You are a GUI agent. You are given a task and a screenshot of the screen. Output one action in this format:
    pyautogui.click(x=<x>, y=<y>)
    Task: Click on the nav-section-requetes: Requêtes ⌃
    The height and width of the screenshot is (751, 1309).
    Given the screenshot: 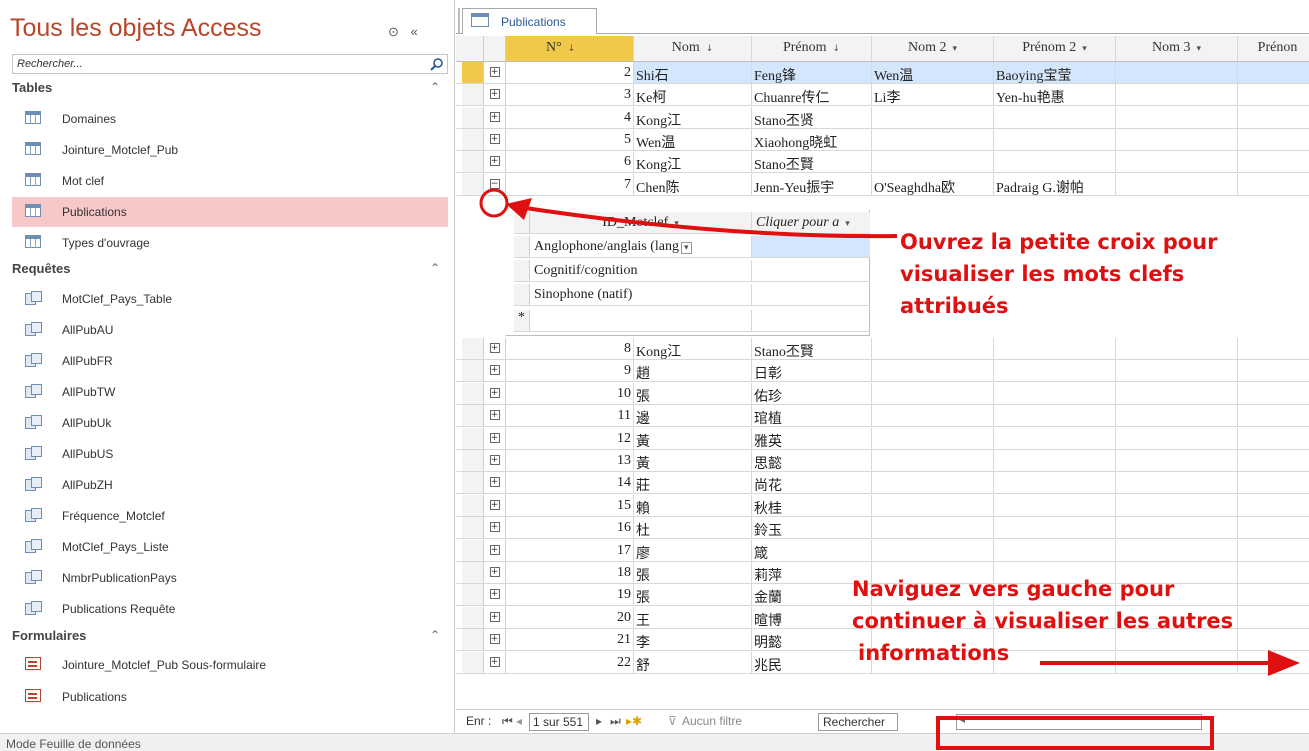 What is the action you would take?
    pyautogui.click(x=230, y=272)
    